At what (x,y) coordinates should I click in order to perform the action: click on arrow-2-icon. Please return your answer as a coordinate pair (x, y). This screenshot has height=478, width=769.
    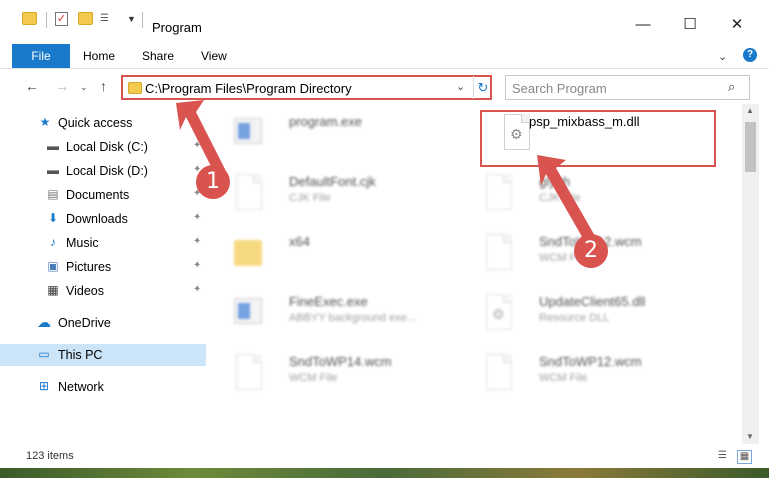
    Looking at the image, I should click on (566, 198).